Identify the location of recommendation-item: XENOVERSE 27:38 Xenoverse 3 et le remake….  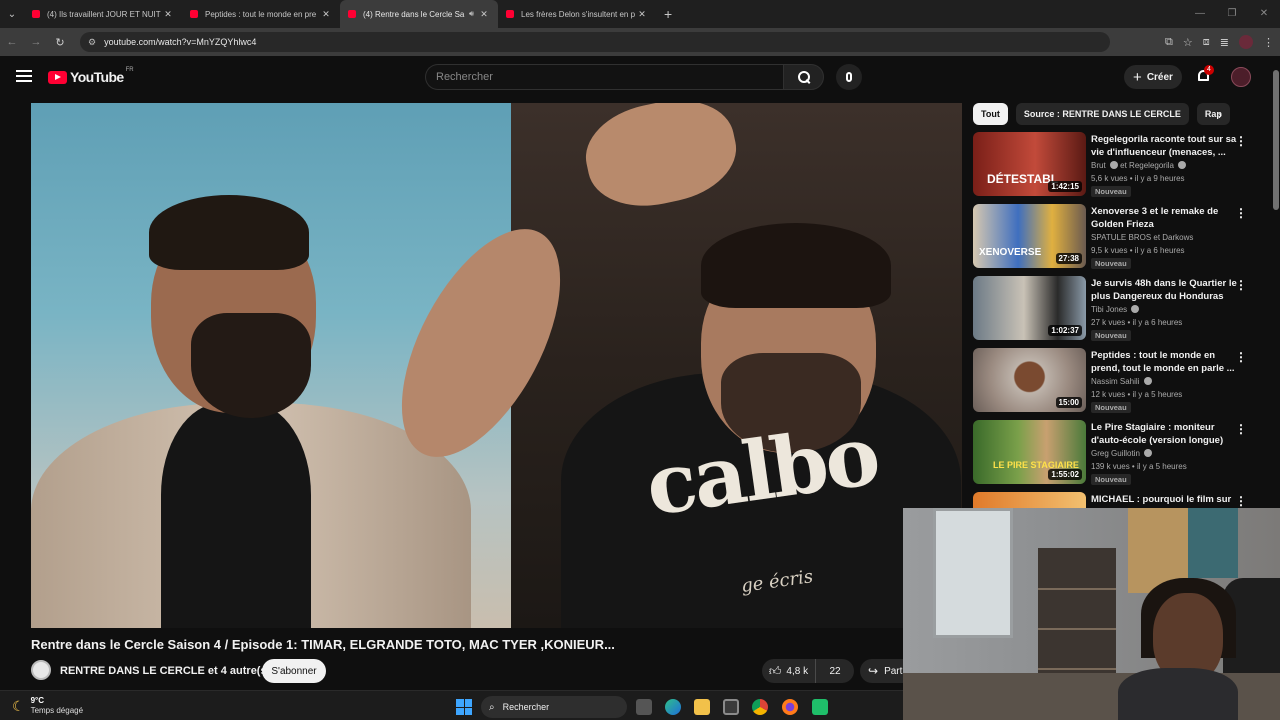
(1118, 237).